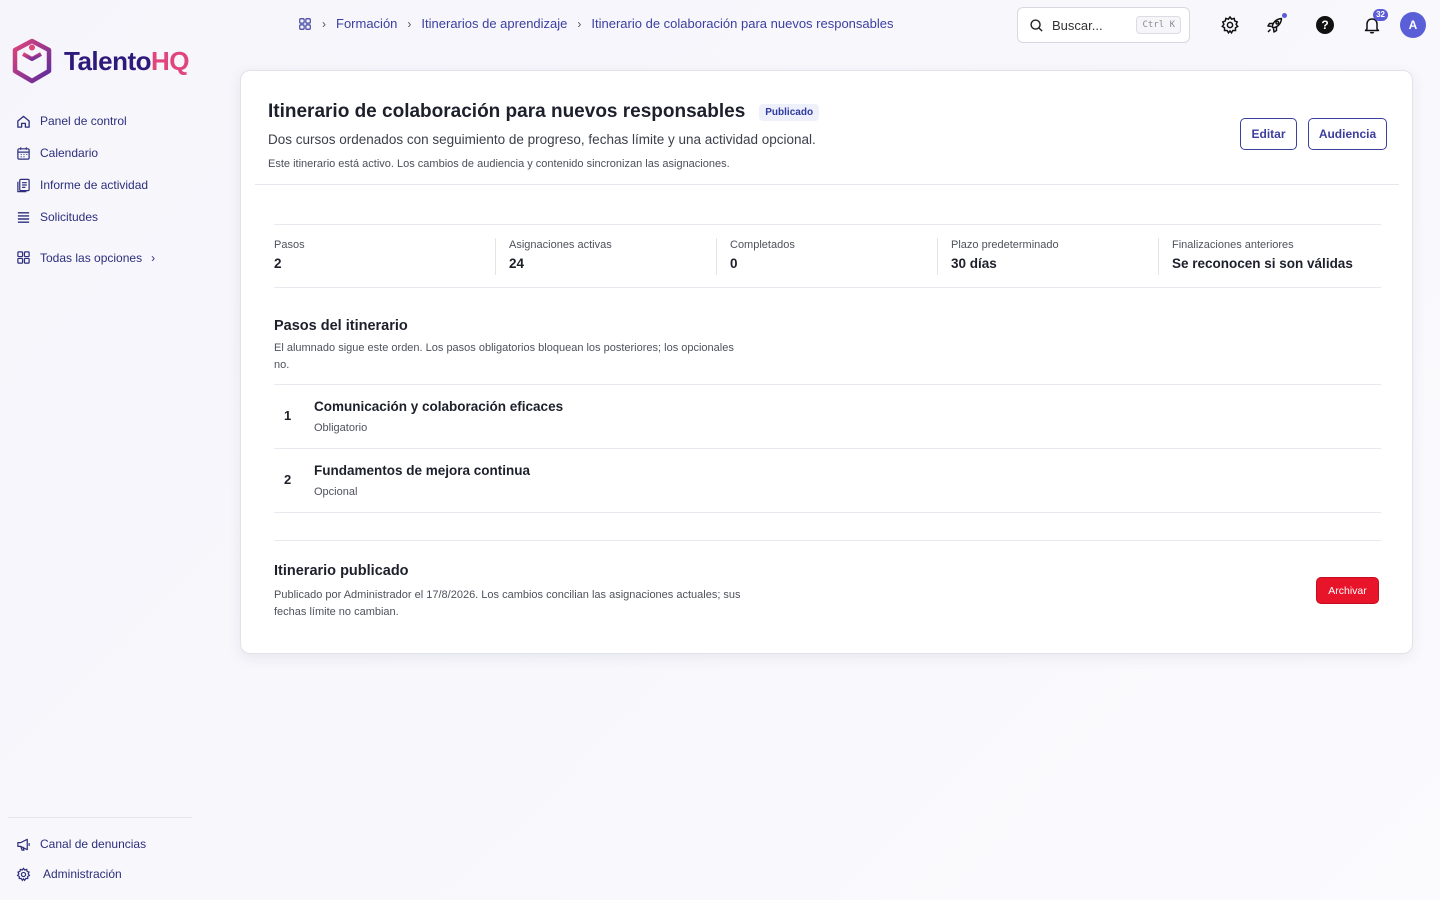 The image size is (1440, 900). What do you see at coordinates (23, 153) in the screenshot?
I see `calendar-icon` at bounding box center [23, 153].